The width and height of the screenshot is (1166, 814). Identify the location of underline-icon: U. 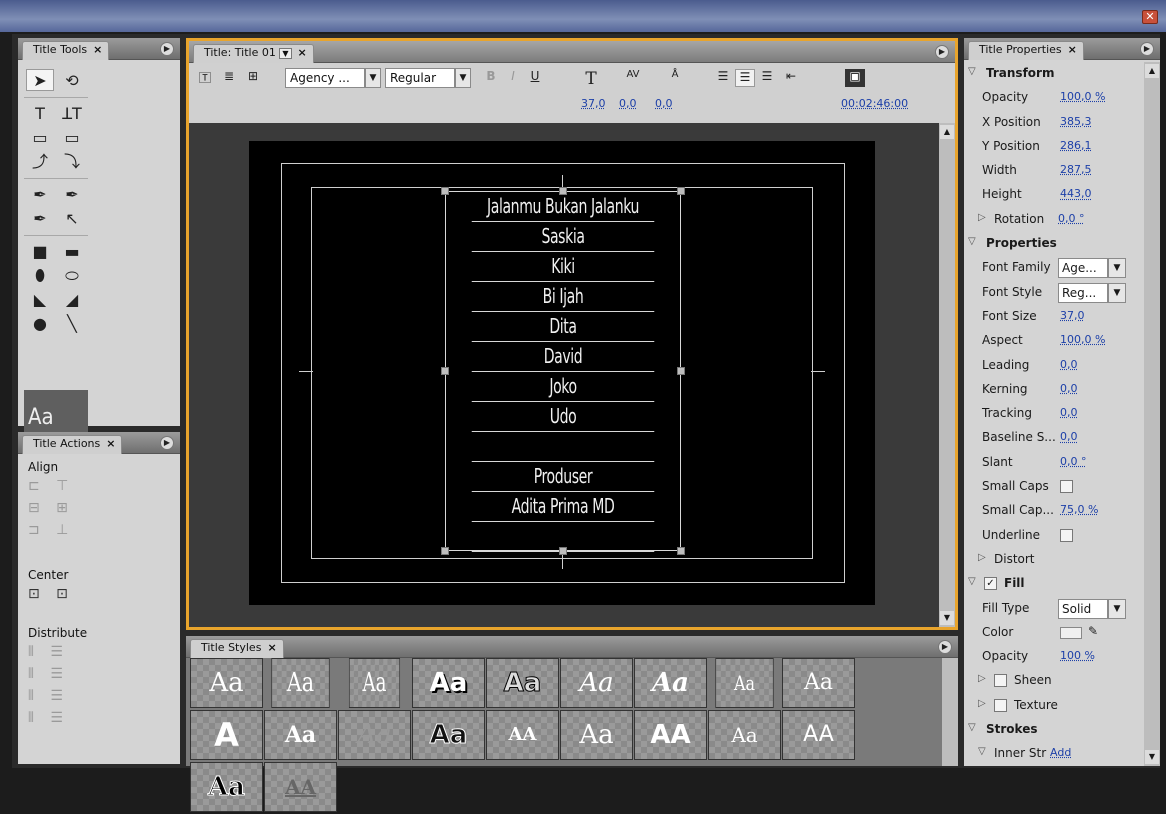
(535, 78).